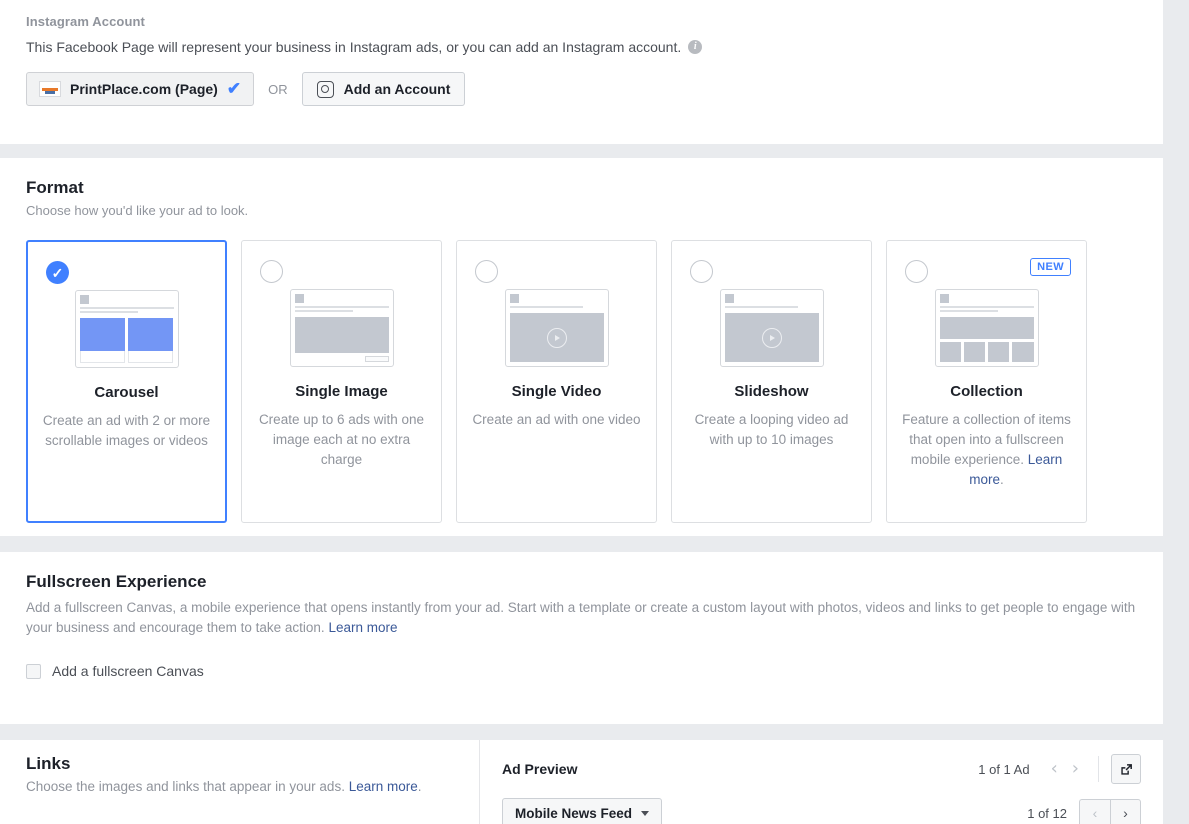 This screenshot has height=824, width=1189. I want to click on instagram-page-name: PrintPlace.com (Page), so click(144, 89).